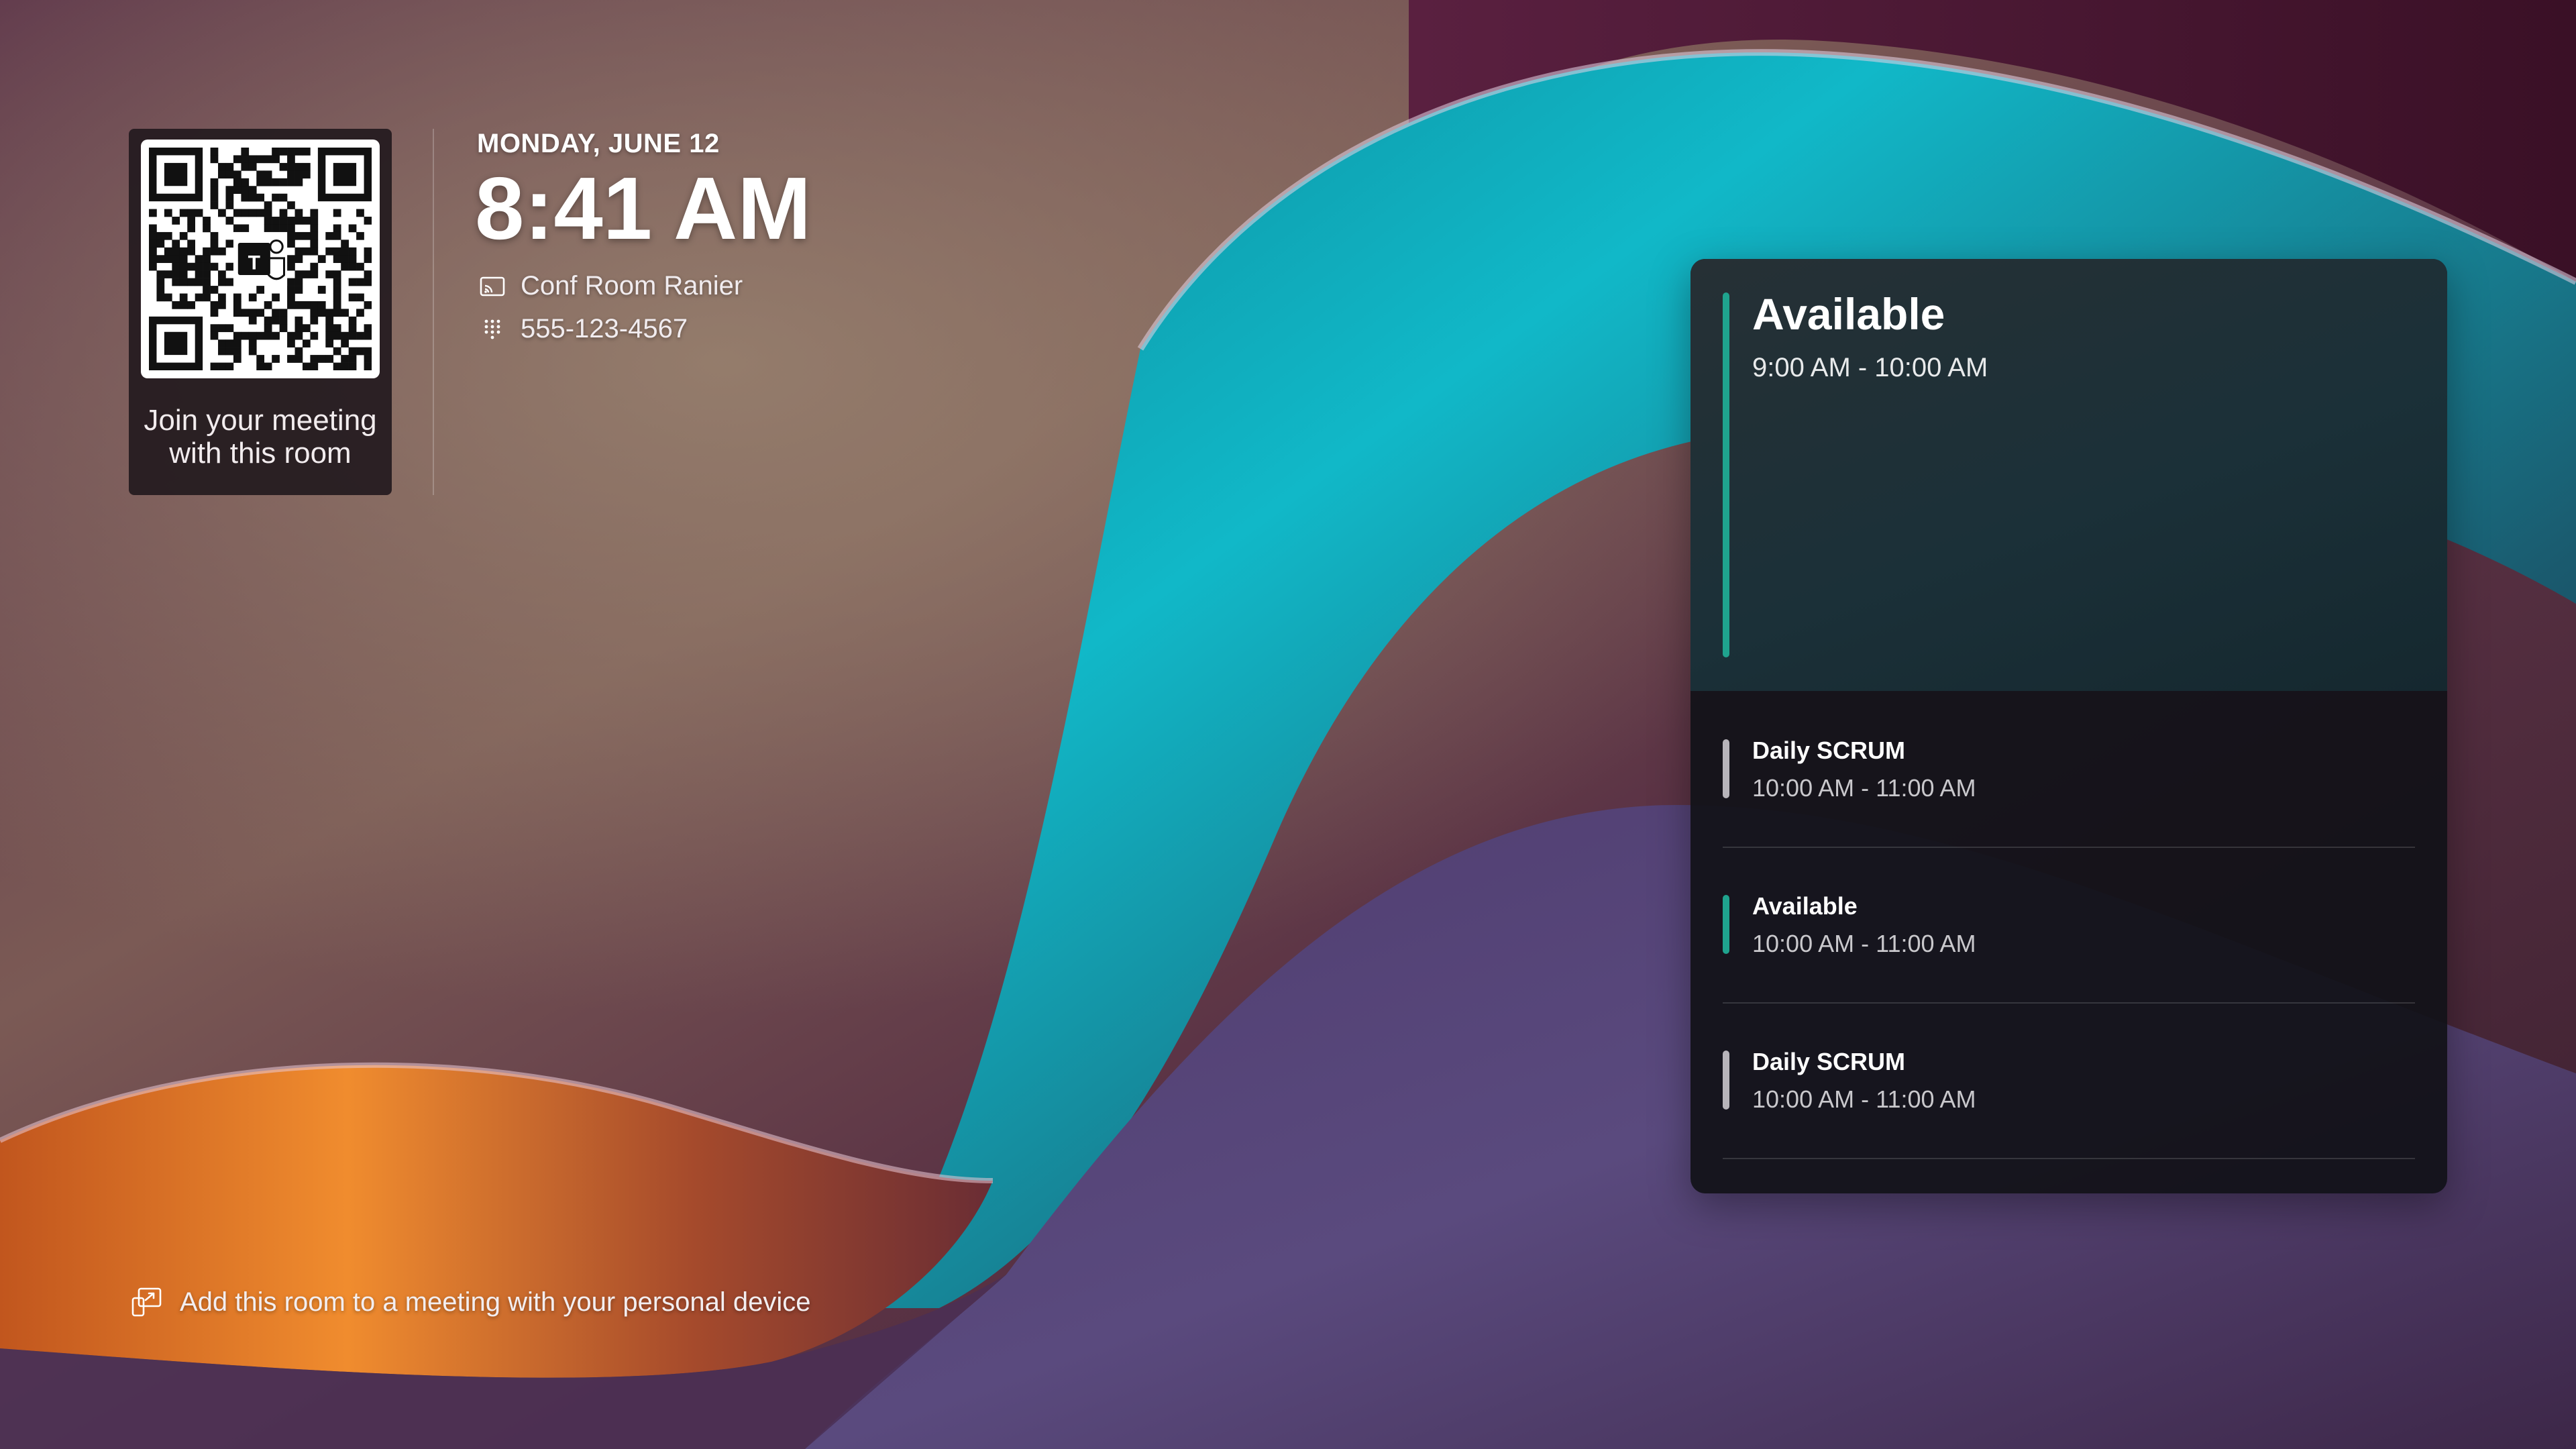 The height and width of the screenshot is (1449, 2576). Describe the element at coordinates (492, 286) in the screenshot. I see `cast-icon` at that location.